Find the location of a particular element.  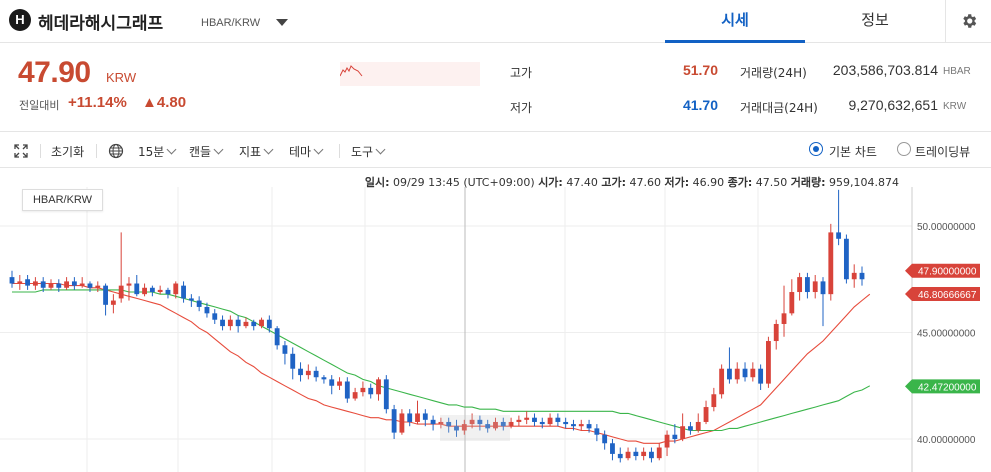

basic-chart-radio is located at coordinates (816, 149).